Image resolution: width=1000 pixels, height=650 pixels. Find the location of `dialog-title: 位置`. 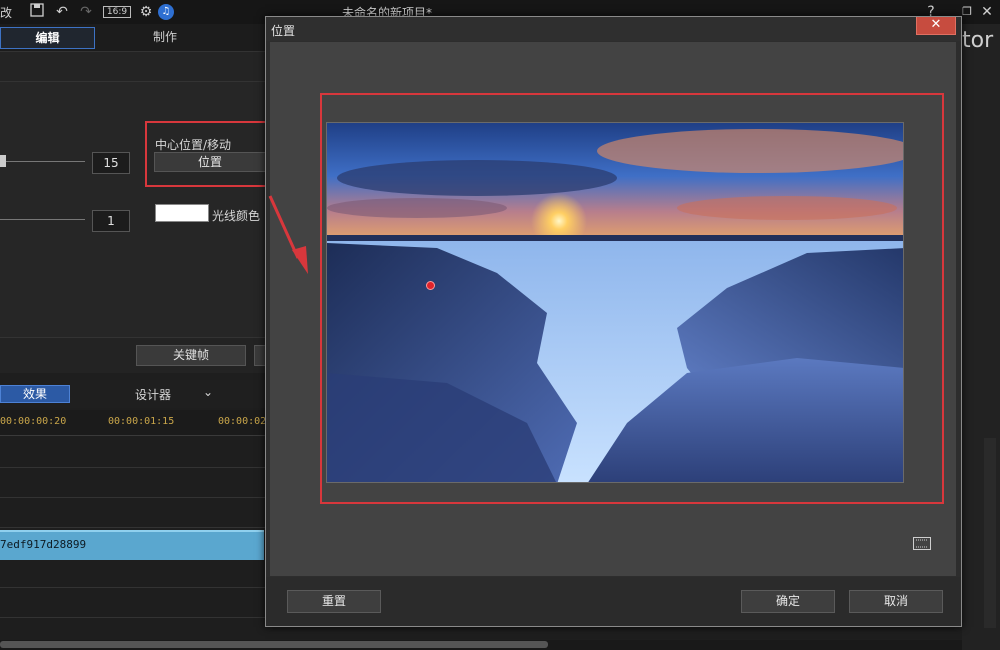

dialog-title: 位置 is located at coordinates (283, 31).